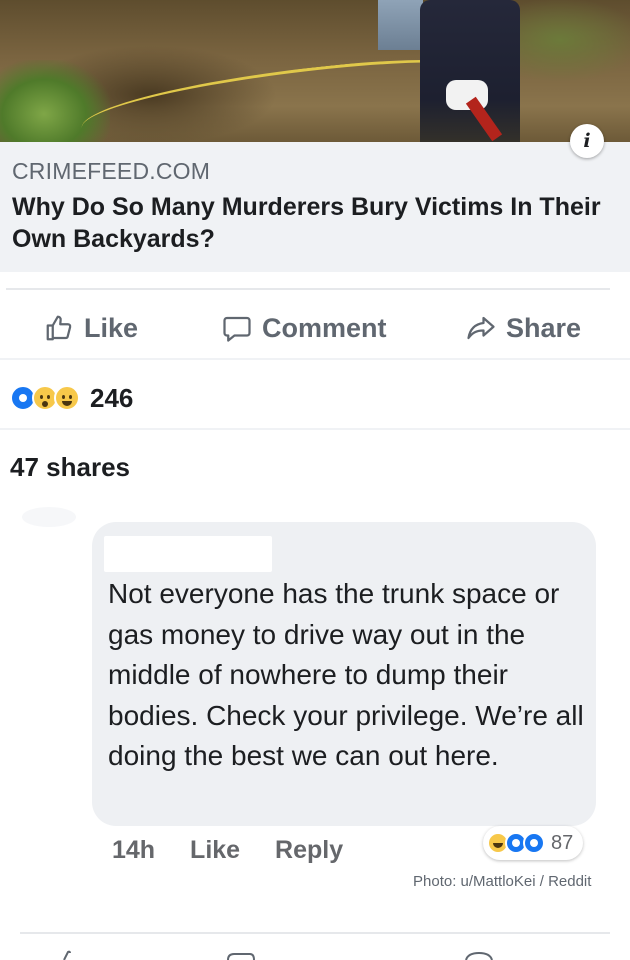 The width and height of the screenshot is (630, 960). I want to click on share-label: Share, so click(544, 327).